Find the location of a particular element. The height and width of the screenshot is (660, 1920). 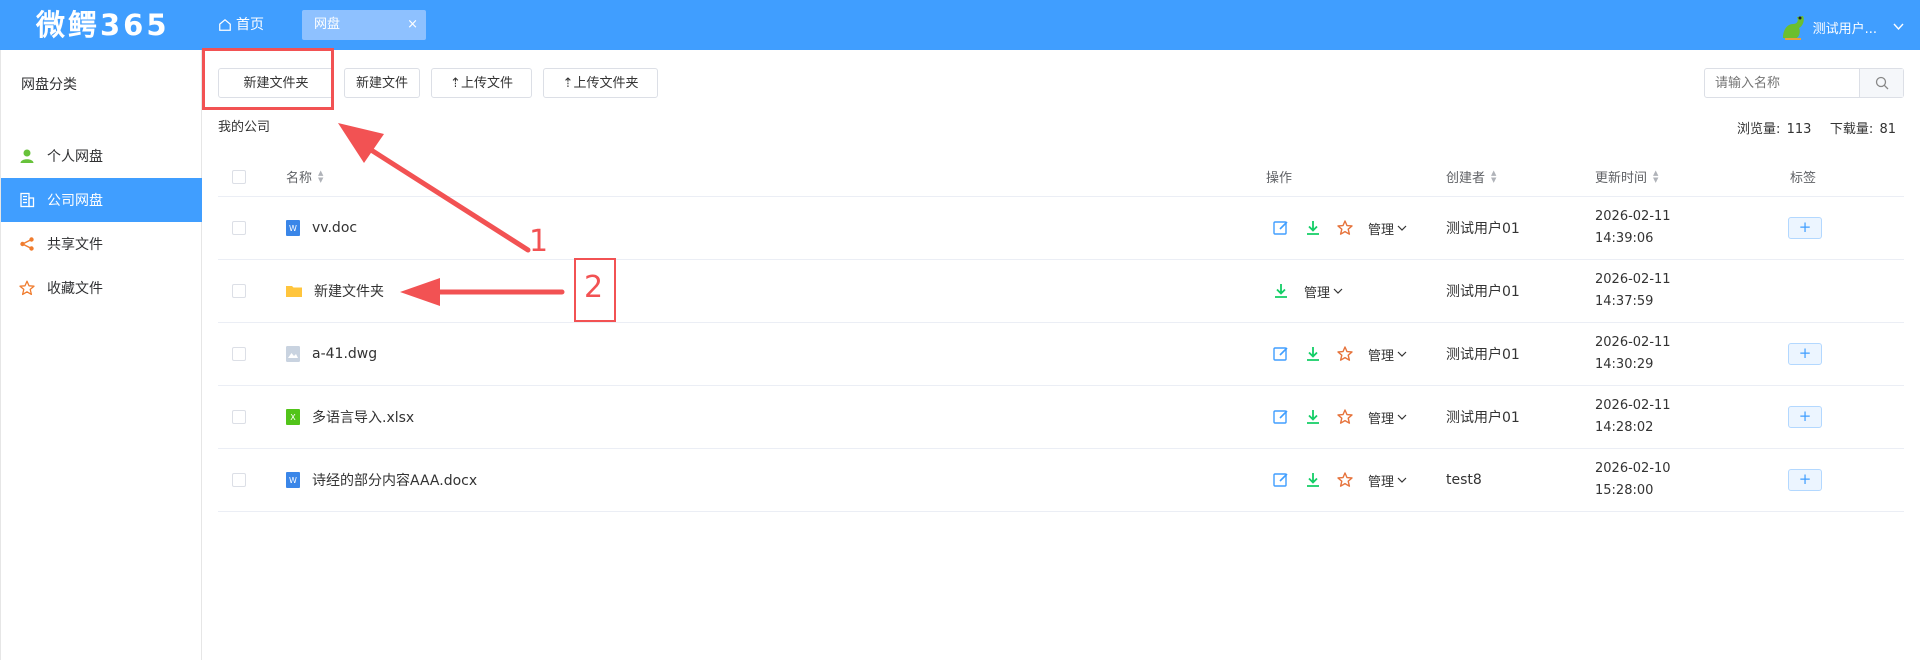

views-count: 113 is located at coordinates (1799, 129).